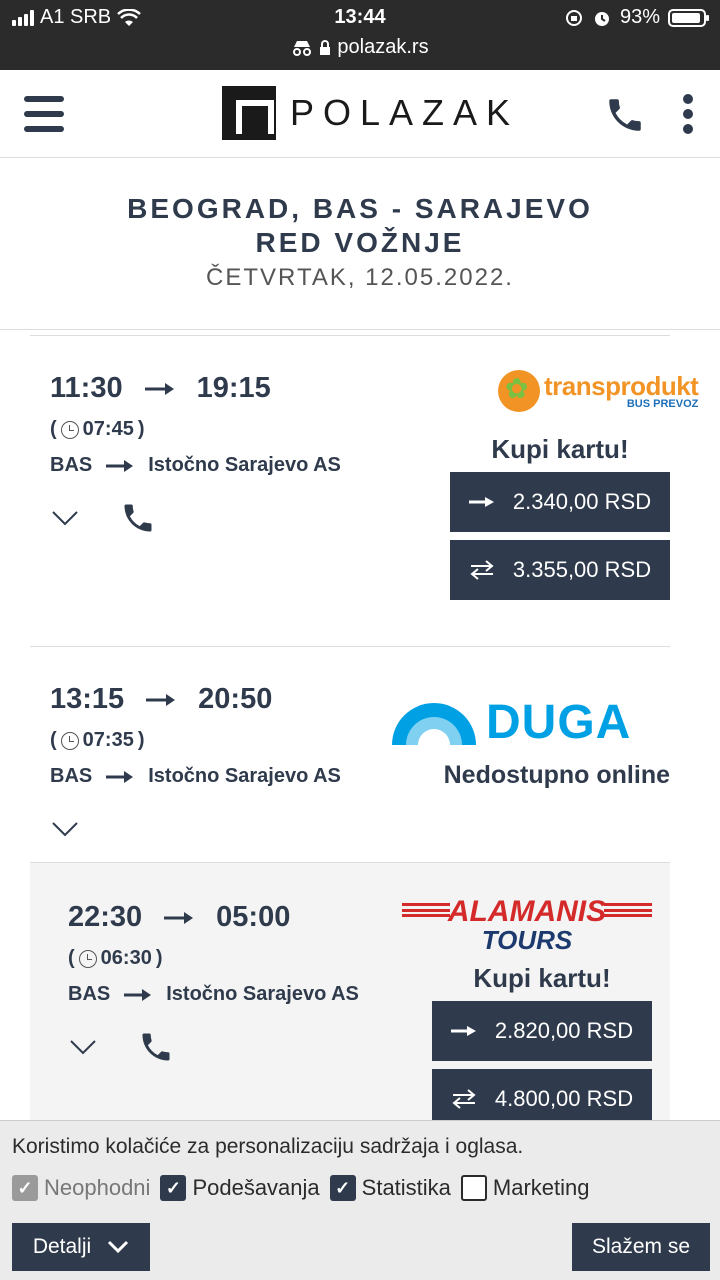  I want to click on option-label: Marketing, so click(541, 1187).